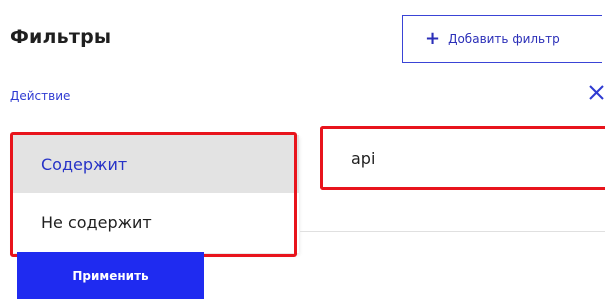 The height and width of the screenshot is (299, 605). I want to click on add-filter-label: Добавить фильтр, so click(504, 39).